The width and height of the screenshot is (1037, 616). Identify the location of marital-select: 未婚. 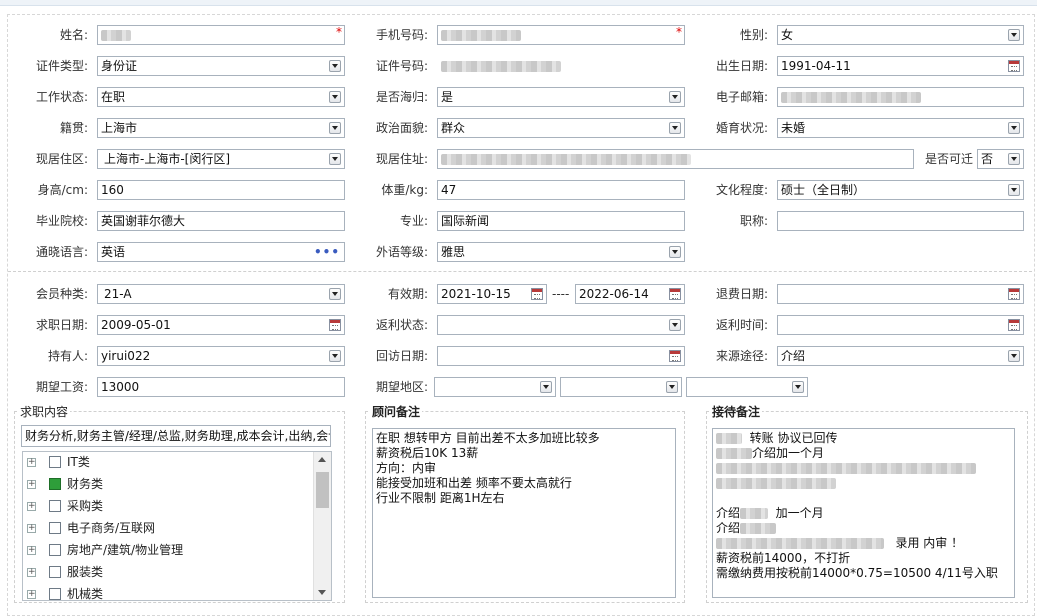
(900, 128).